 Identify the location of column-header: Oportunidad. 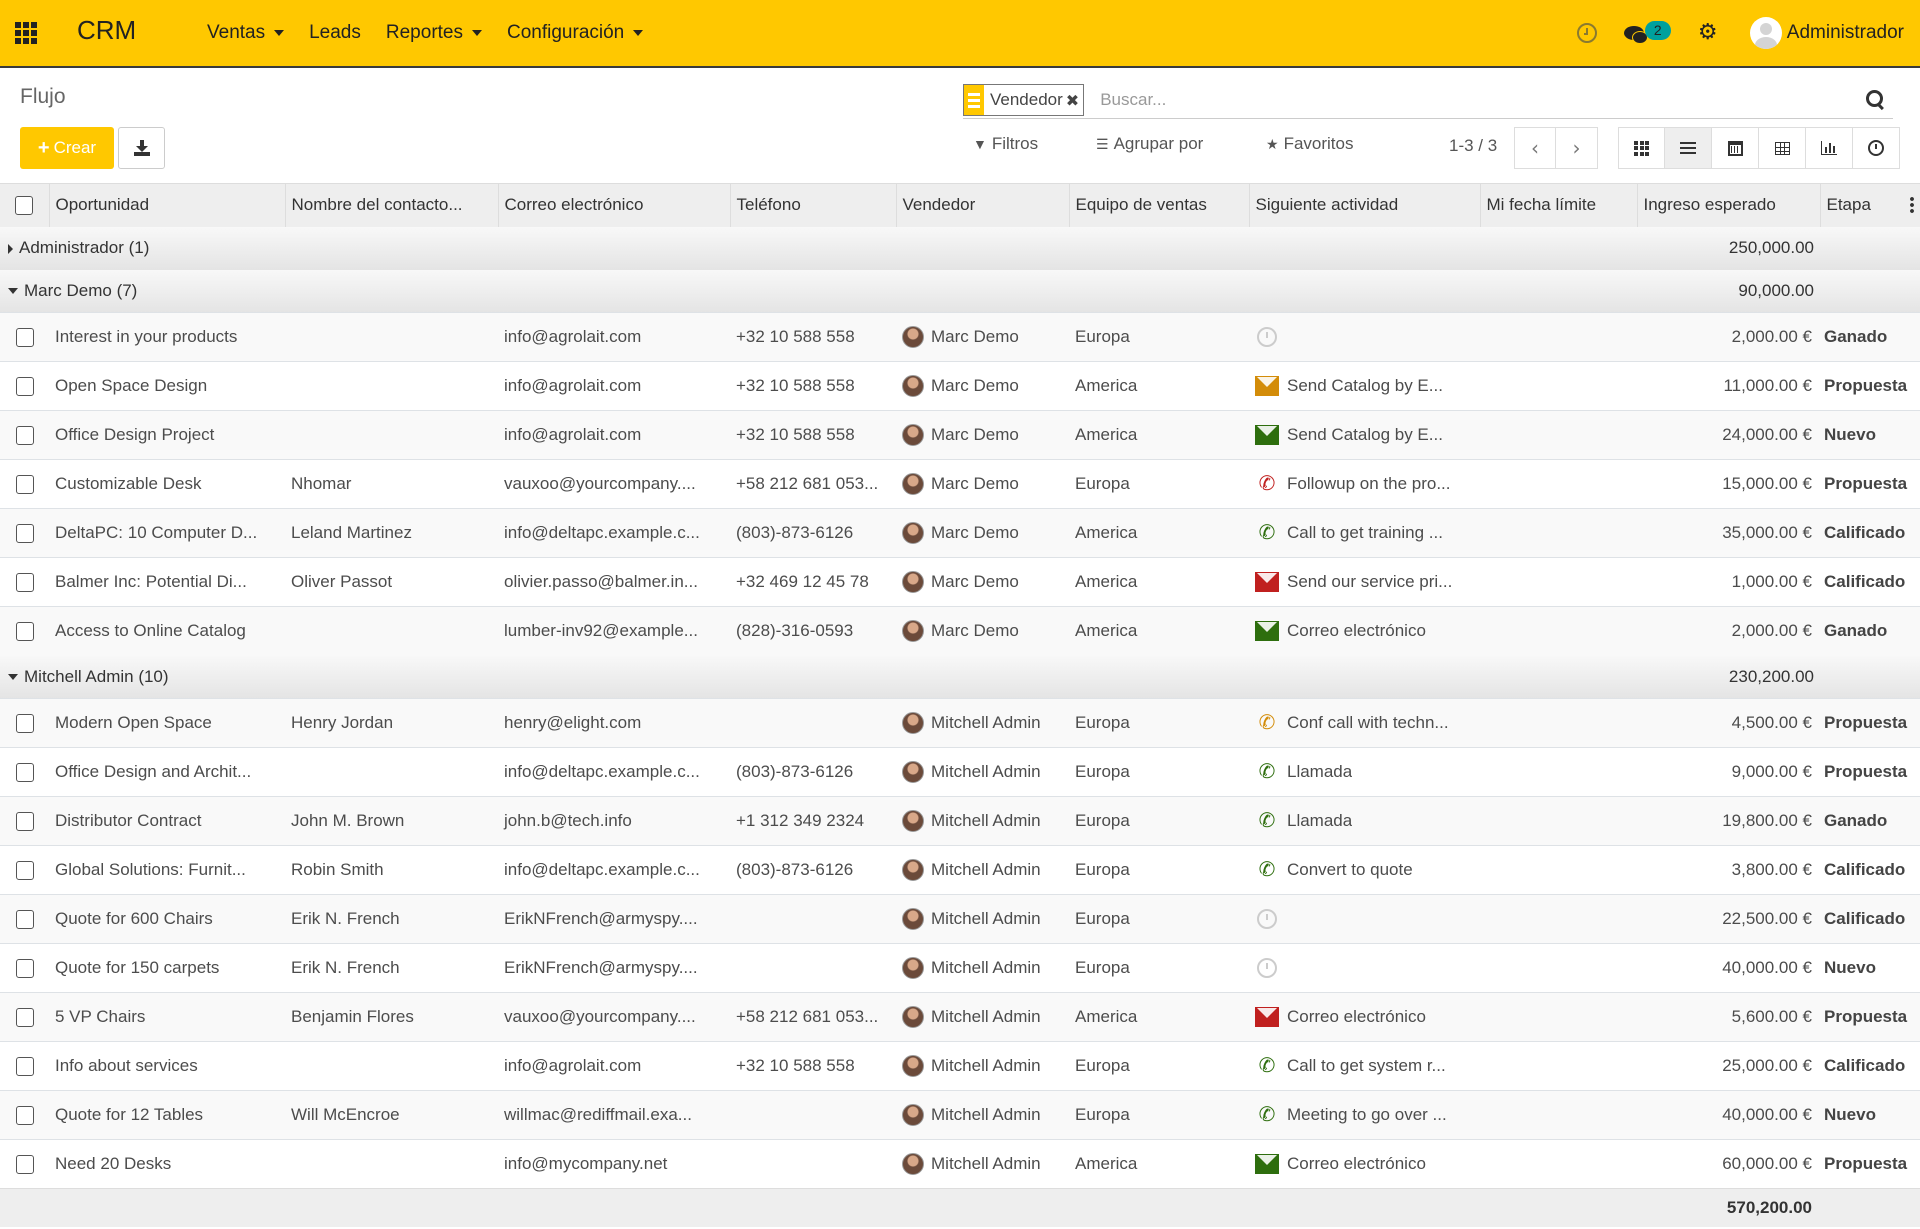
(167, 205).